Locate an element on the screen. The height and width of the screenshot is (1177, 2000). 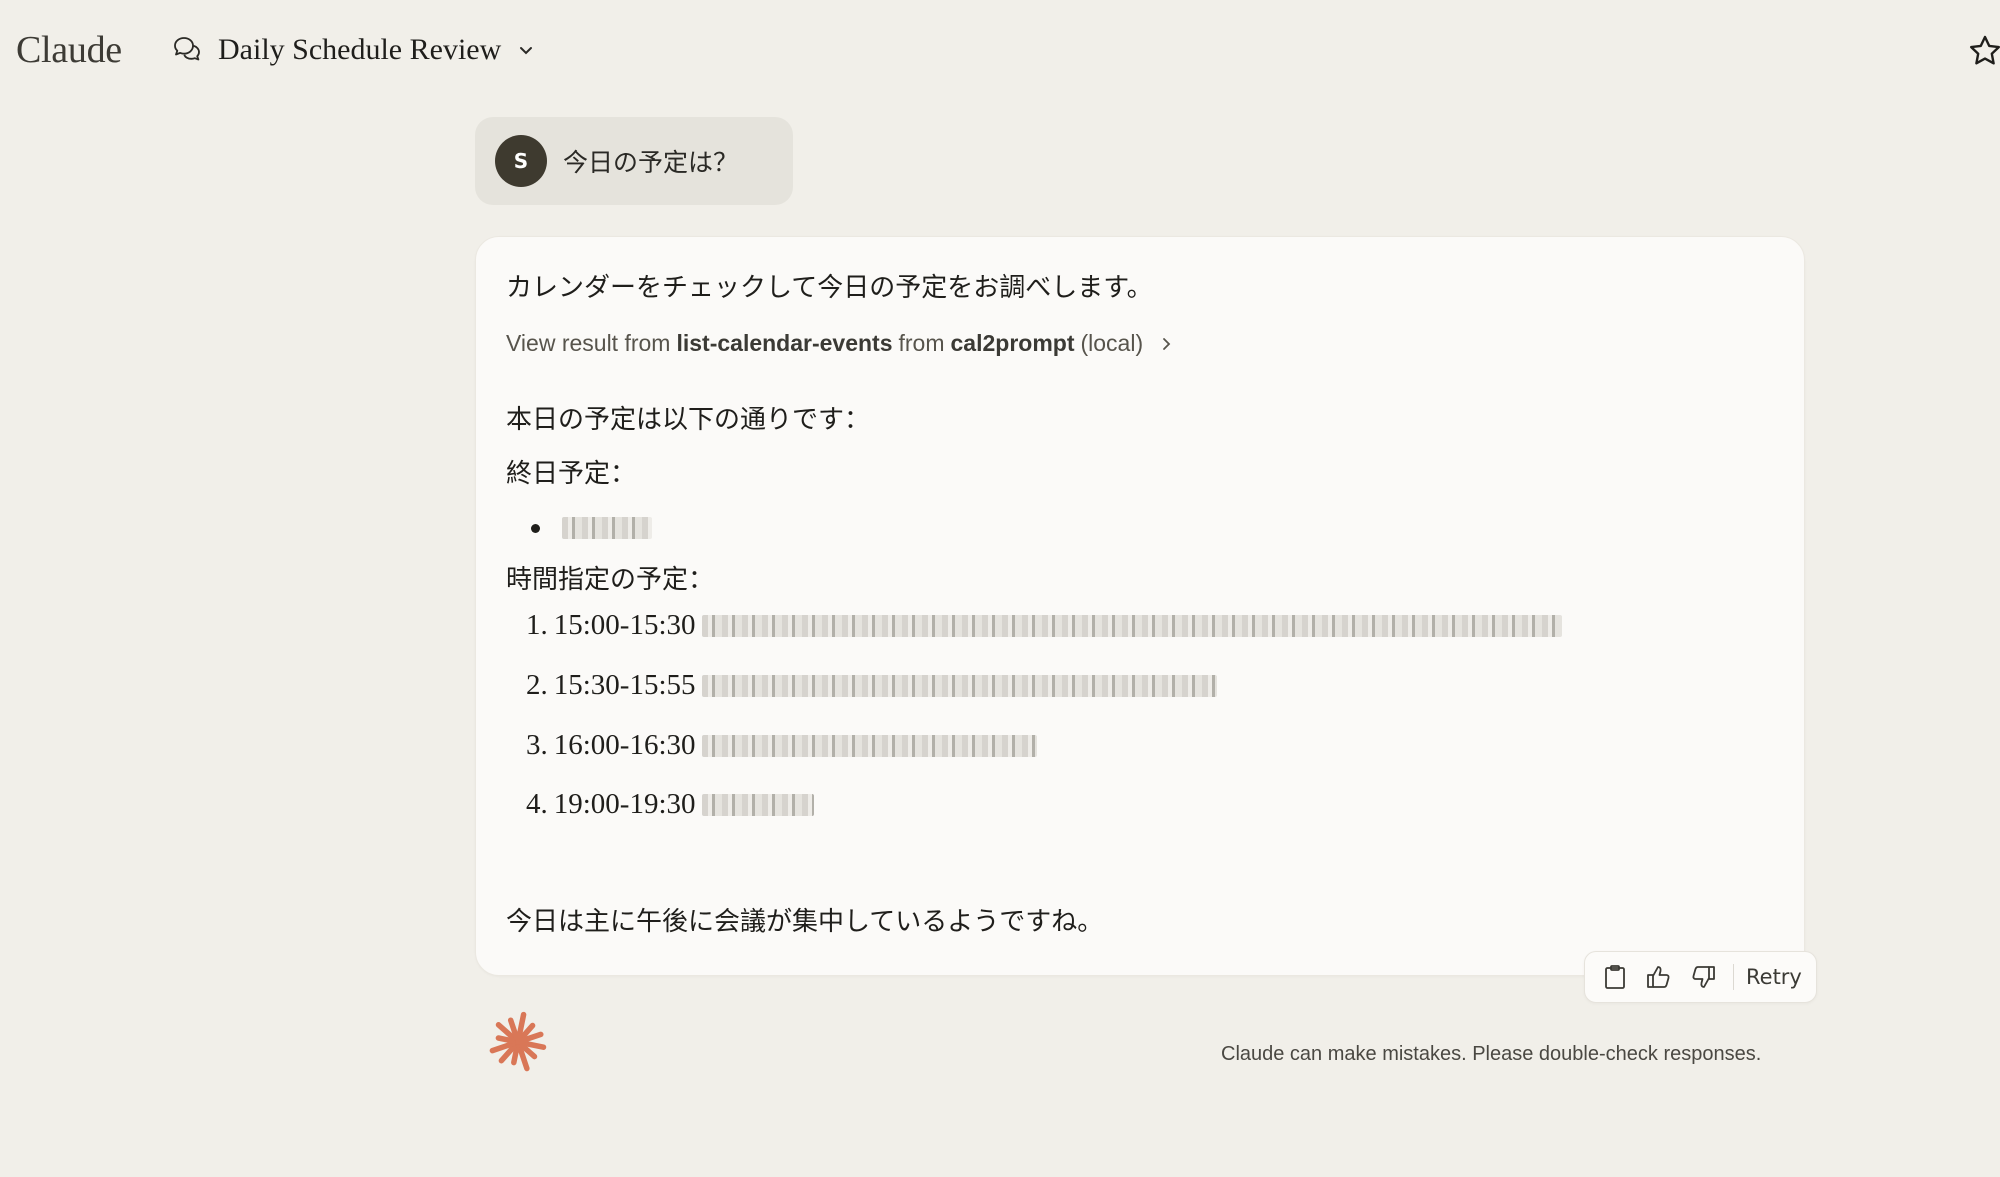
chevron-right-icon is located at coordinates (1167, 343).